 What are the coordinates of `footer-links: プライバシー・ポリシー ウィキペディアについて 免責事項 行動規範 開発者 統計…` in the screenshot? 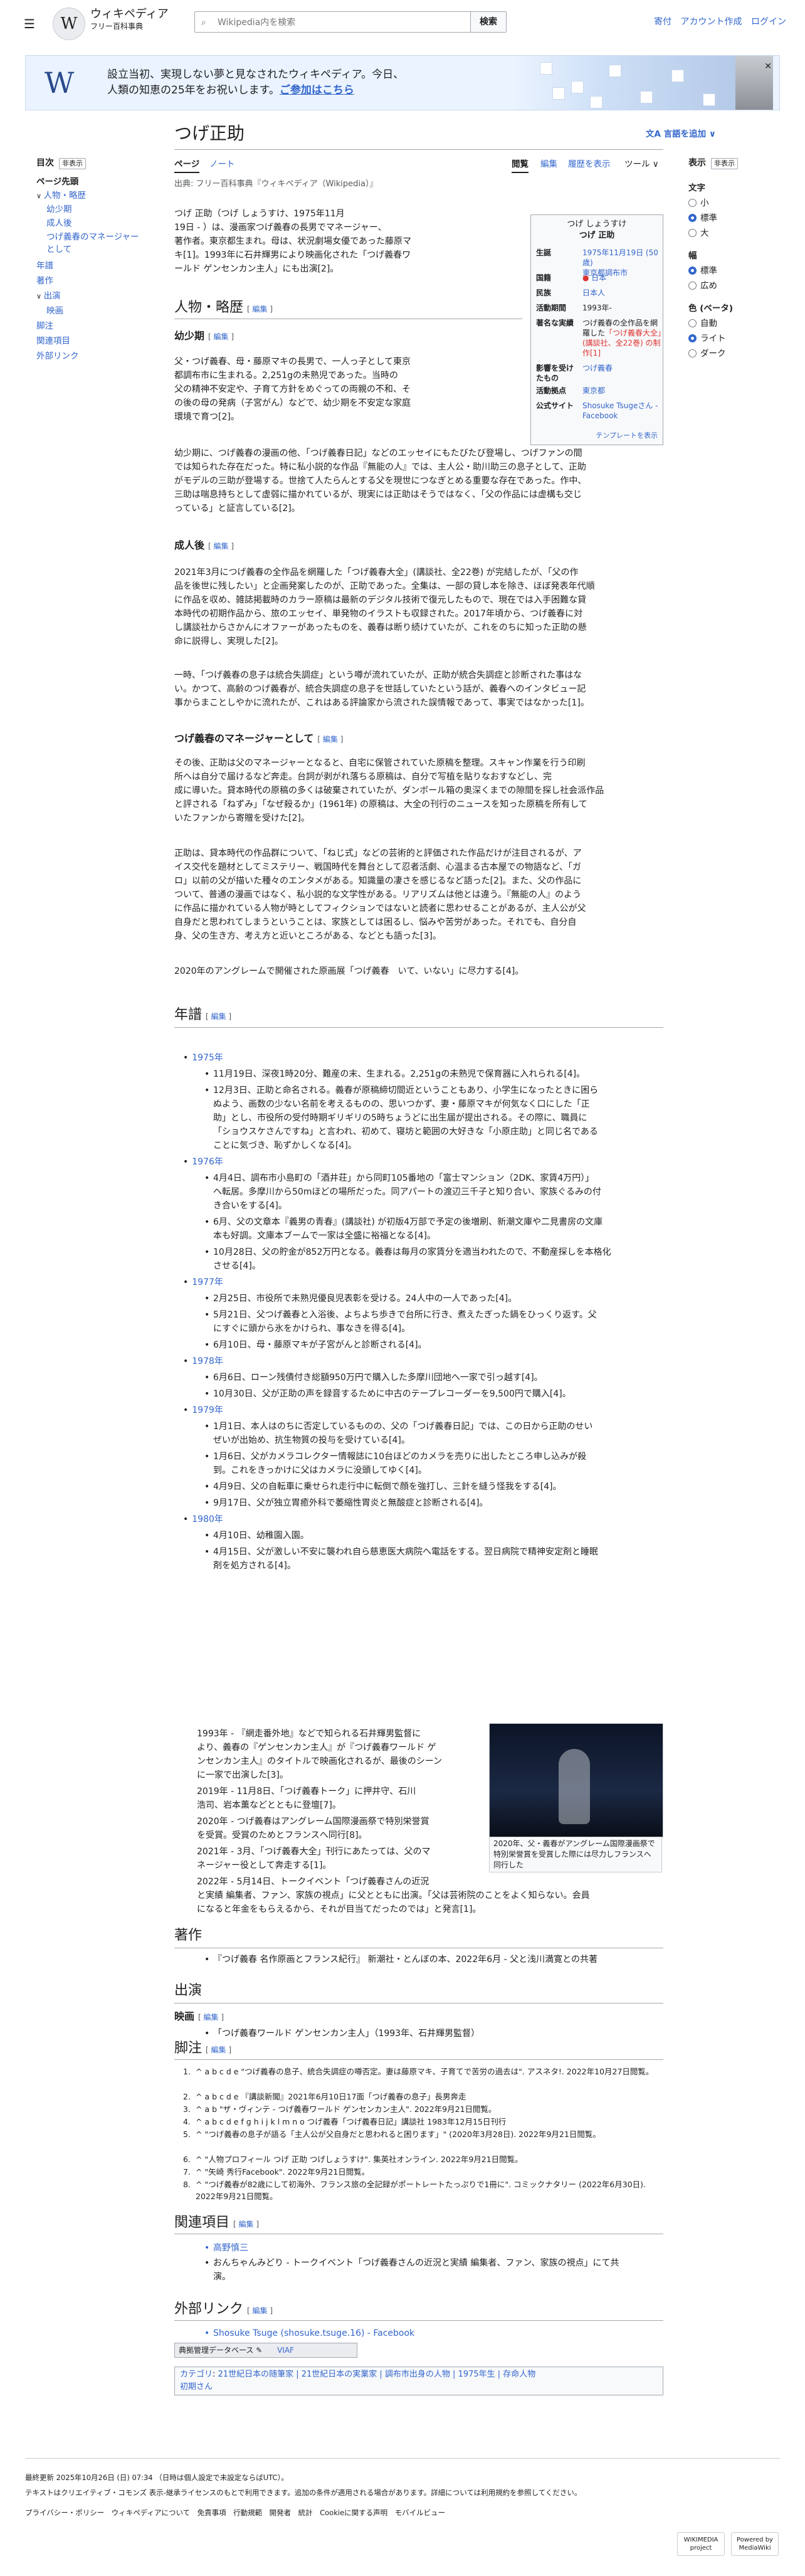 It's located at (235, 2512).